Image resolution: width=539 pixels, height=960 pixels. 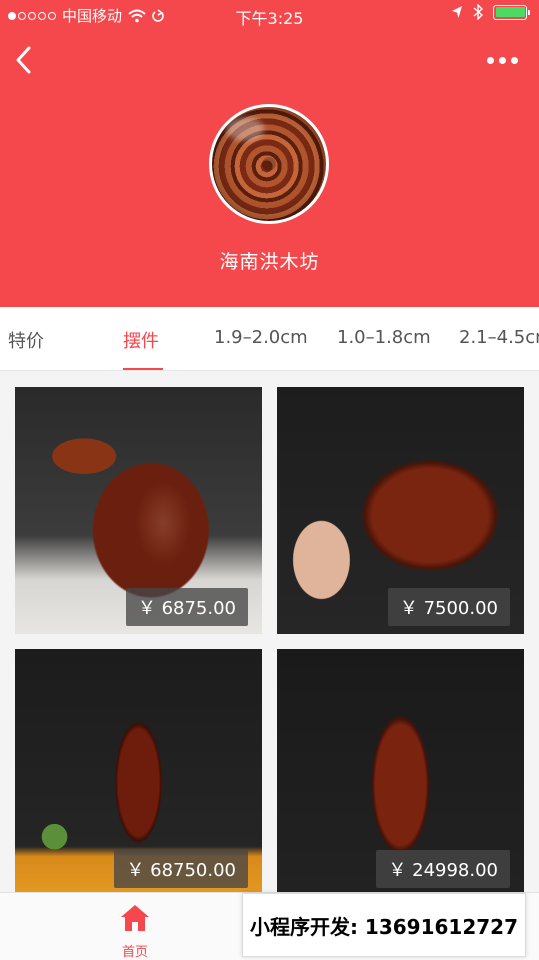 What do you see at coordinates (181, 869) in the screenshot?
I see `product-price: ￥ 68750.00` at bounding box center [181, 869].